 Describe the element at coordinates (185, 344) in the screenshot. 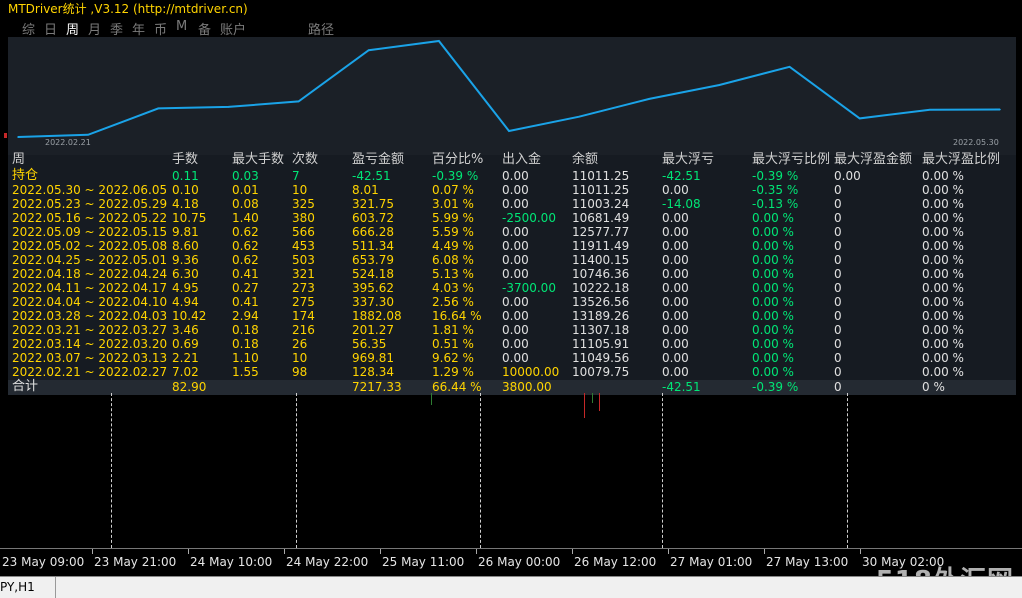

I see `cell-lots: 0.69` at that location.